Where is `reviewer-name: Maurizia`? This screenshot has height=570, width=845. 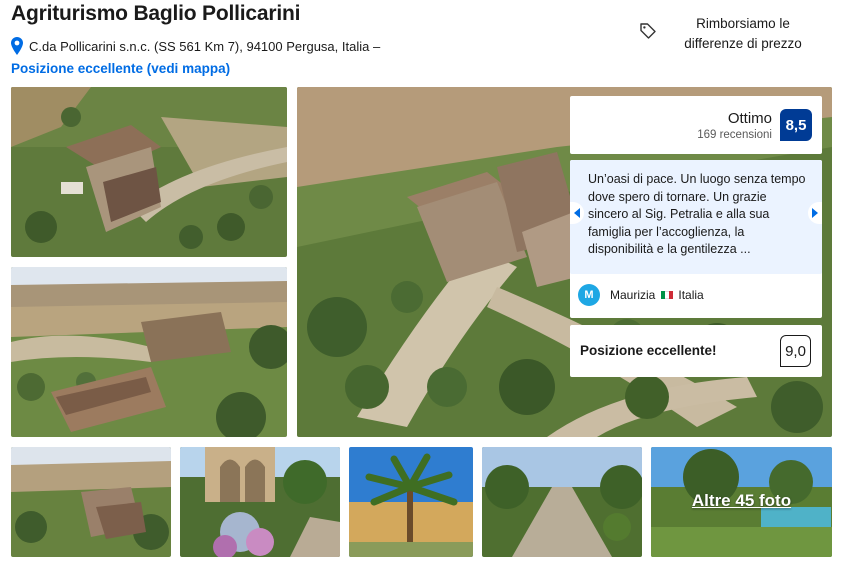 reviewer-name: Maurizia is located at coordinates (633, 295).